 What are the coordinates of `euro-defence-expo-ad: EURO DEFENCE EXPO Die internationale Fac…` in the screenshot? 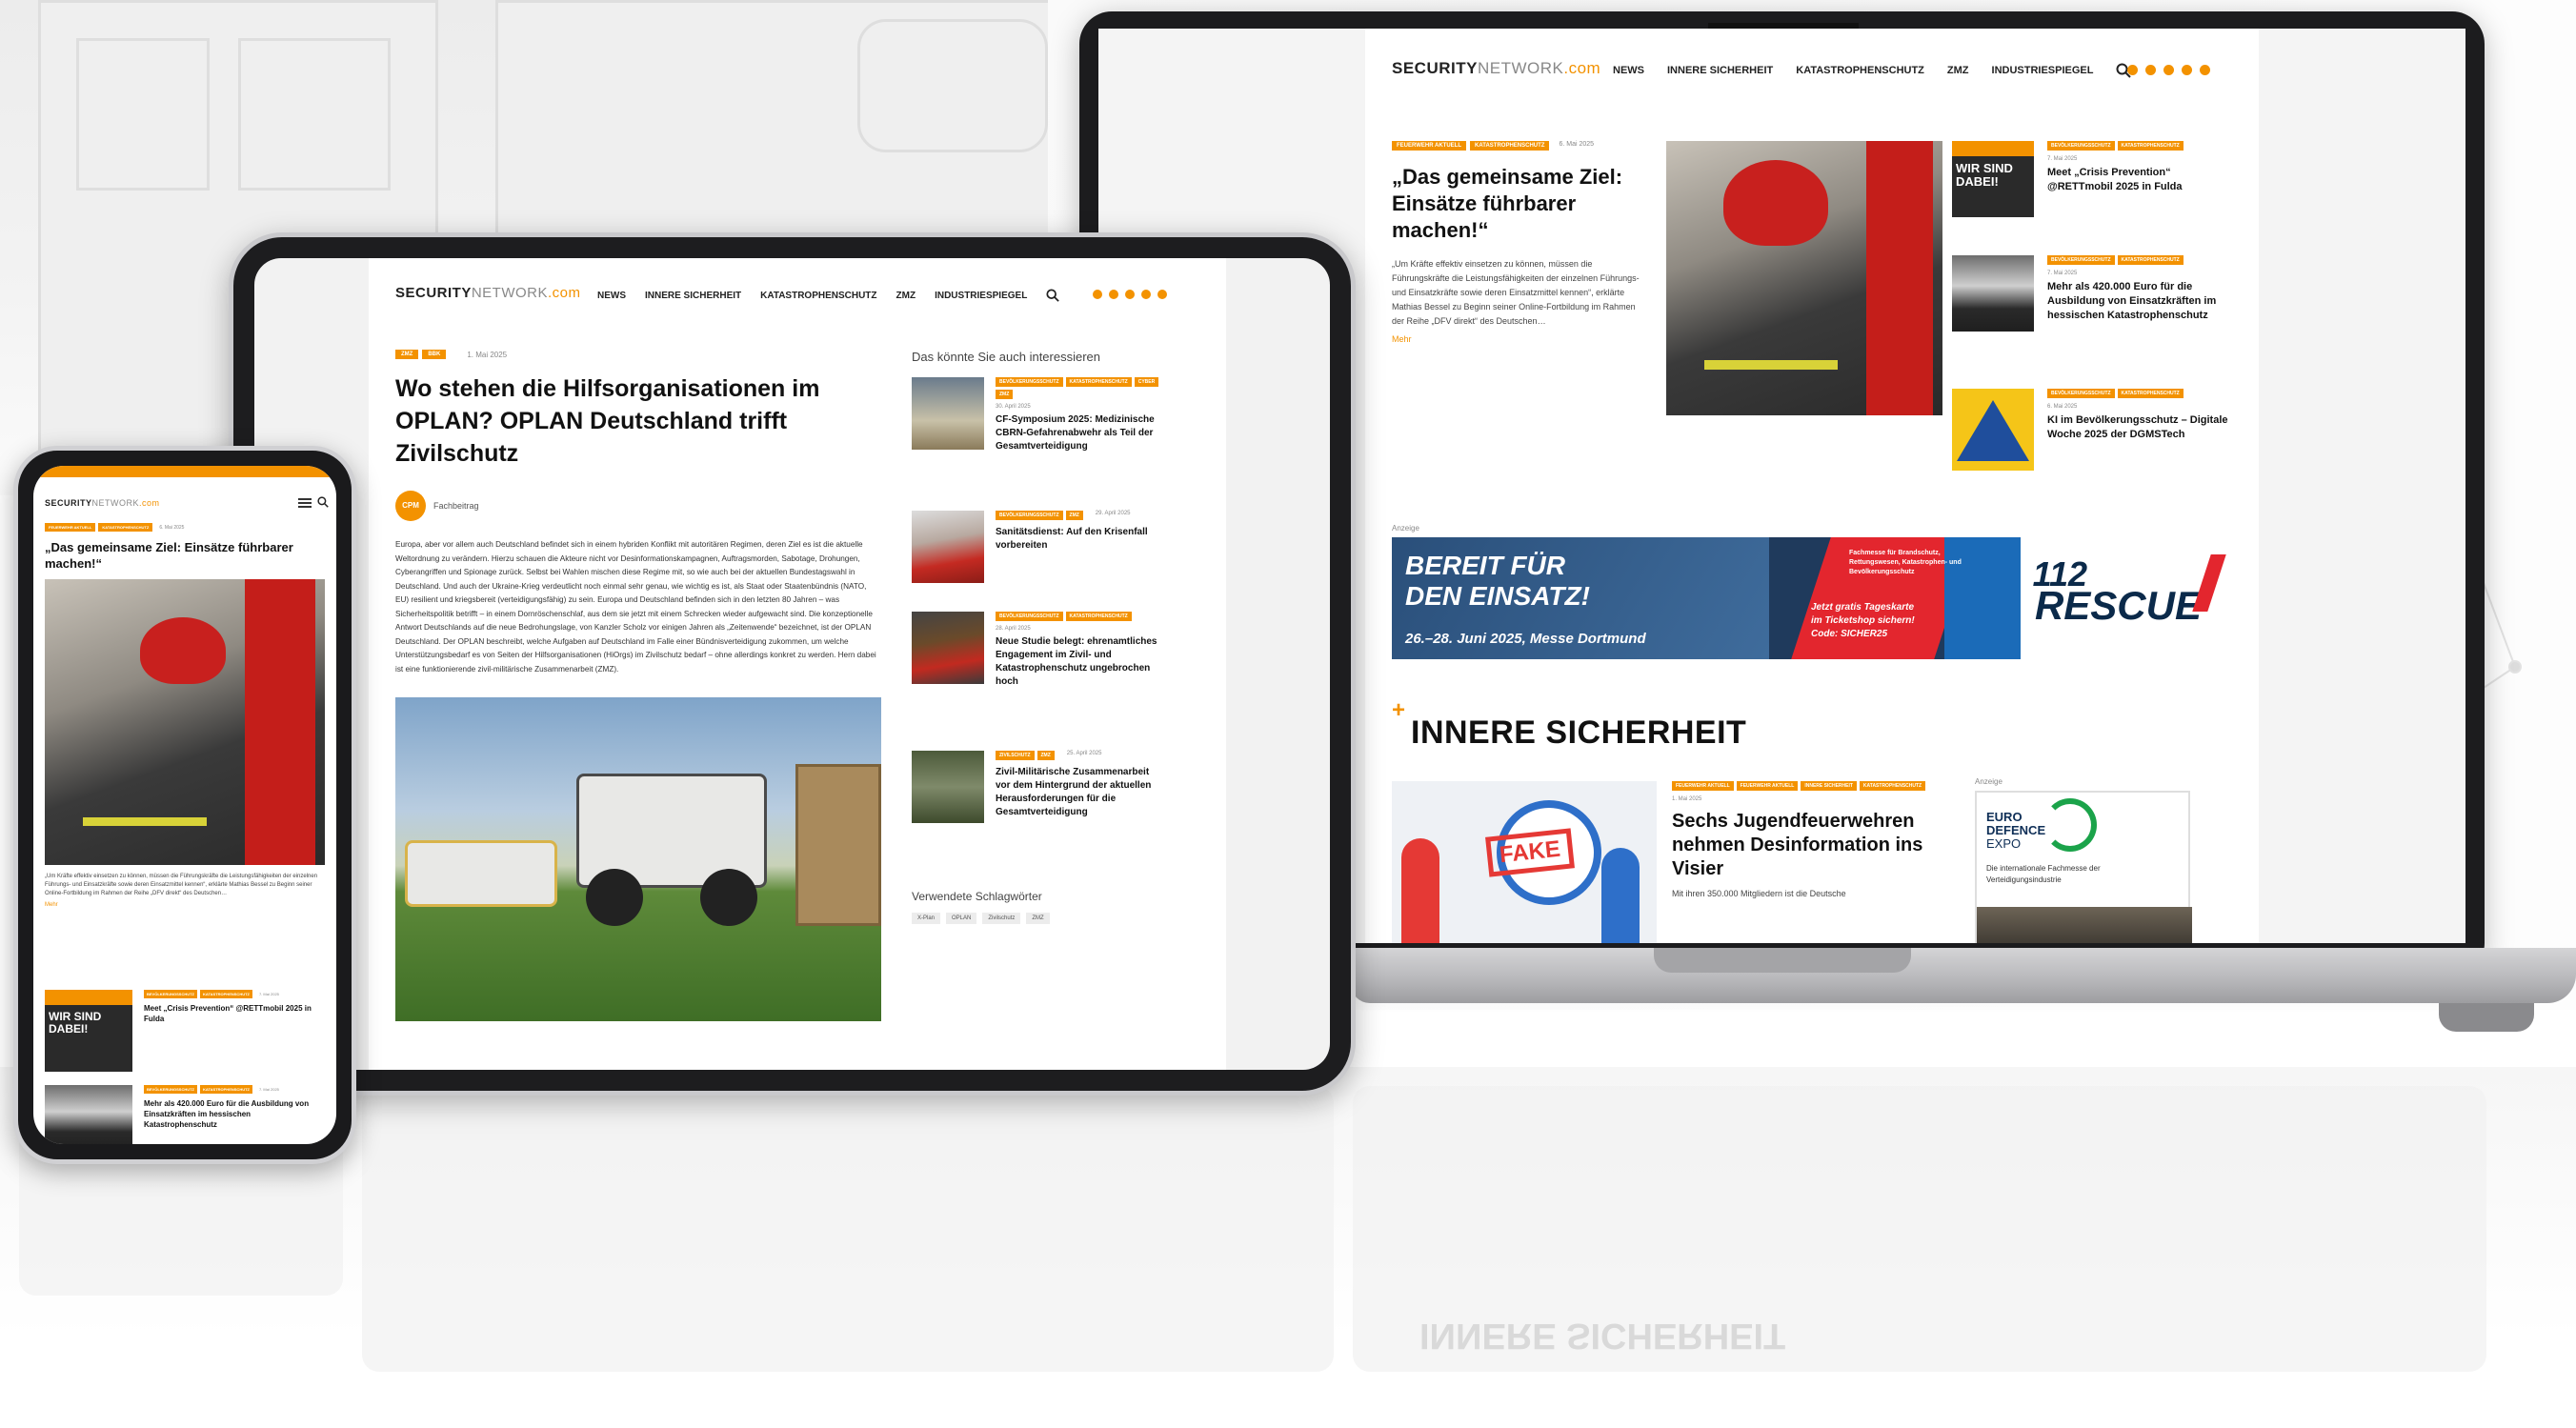 It's located at (2084, 867).